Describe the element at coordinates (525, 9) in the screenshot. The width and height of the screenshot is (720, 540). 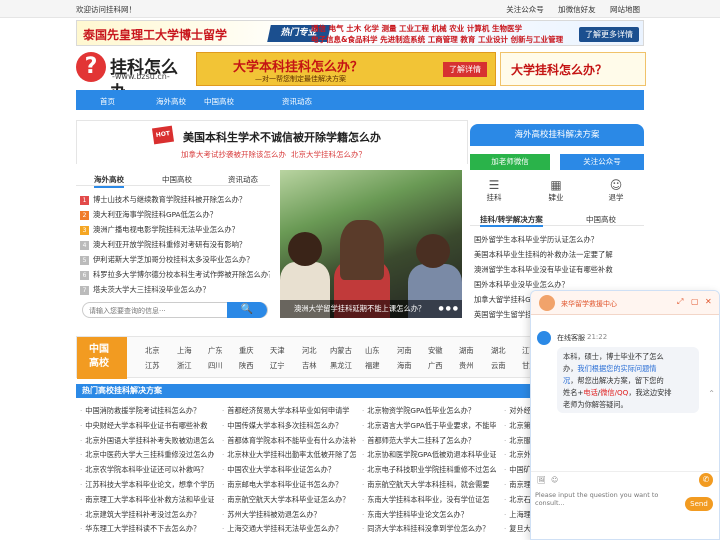
I see `follow-wechat-link: 关注公众号` at that location.